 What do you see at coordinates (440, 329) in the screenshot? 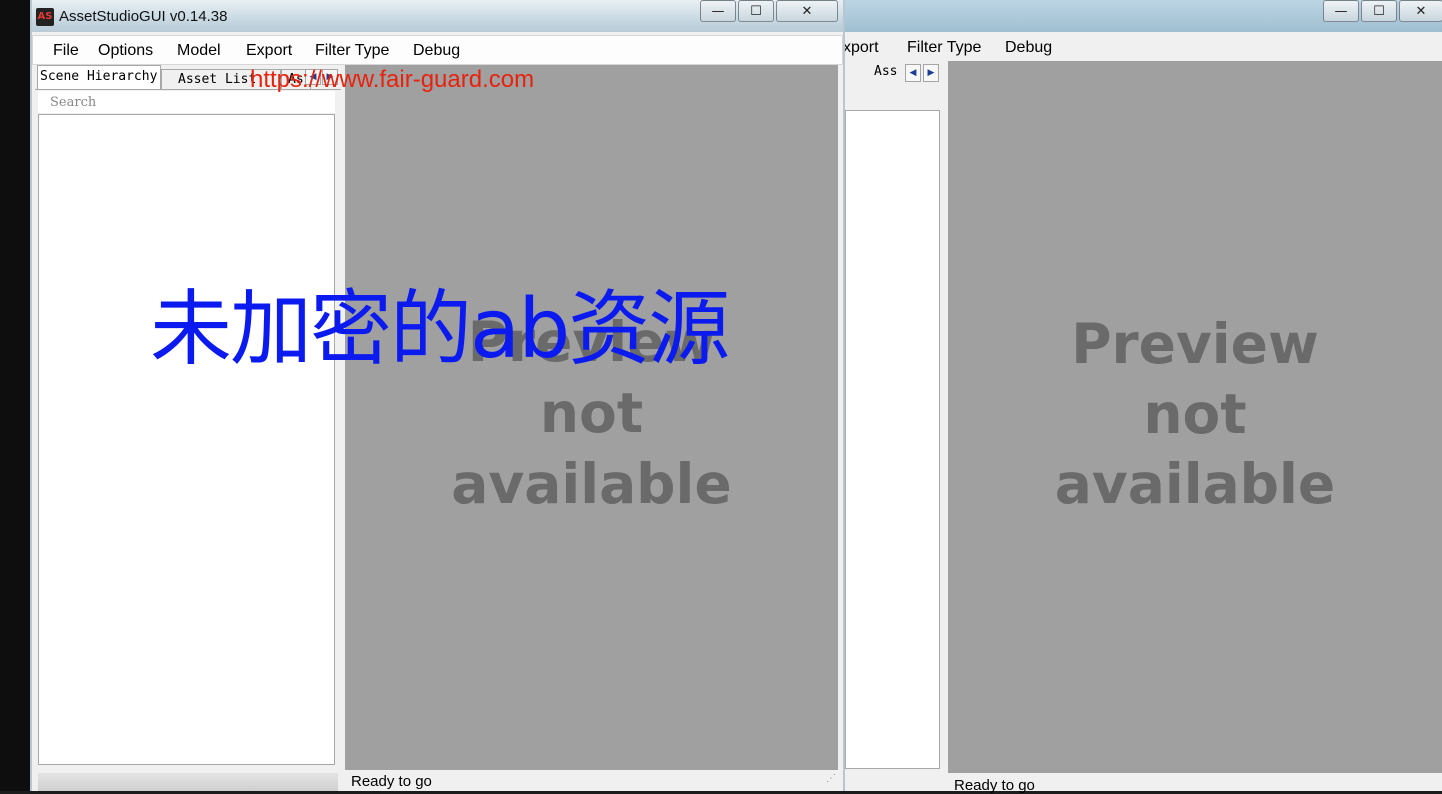
I see `overlay-caption: 未加密的ab资源` at bounding box center [440, 329].